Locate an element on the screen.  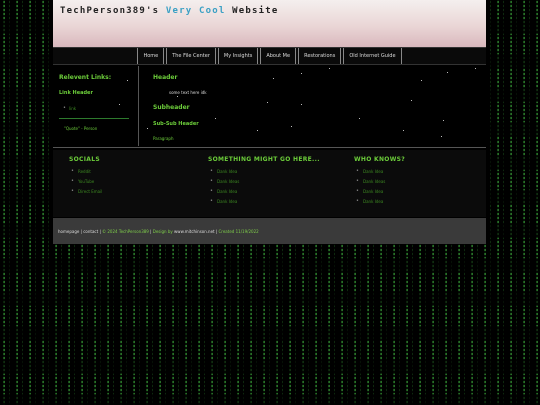
footer-design-link: www.mitchinson.net is located at coordinates (194, 231).